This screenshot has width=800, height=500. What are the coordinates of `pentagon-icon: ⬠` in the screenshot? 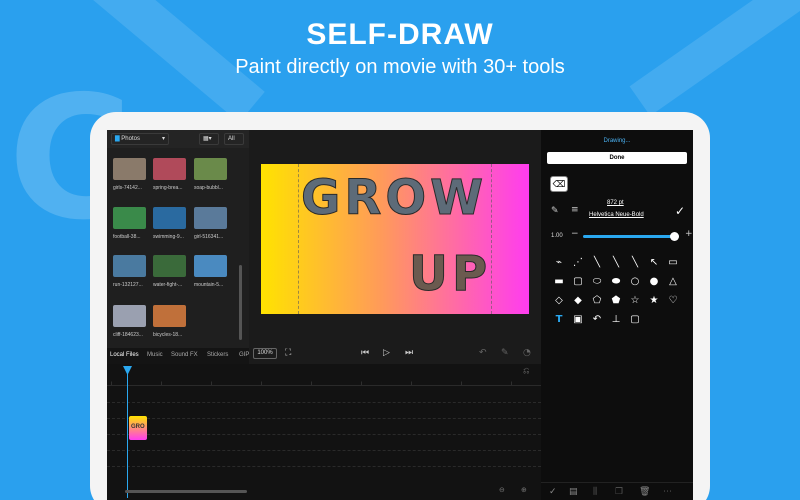 It's located at (597, 301).